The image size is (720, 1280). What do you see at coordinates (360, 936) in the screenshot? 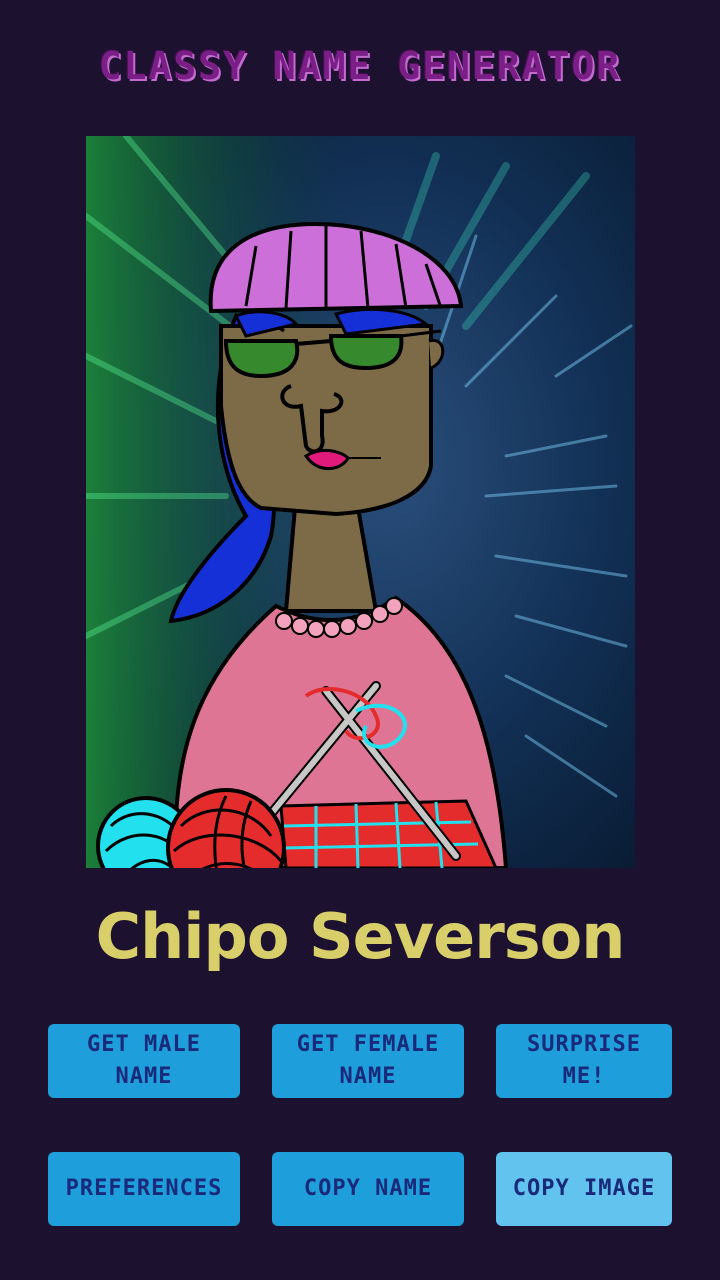
I see `generated-name: Chipo Severson` at bounding box center [360, 936].